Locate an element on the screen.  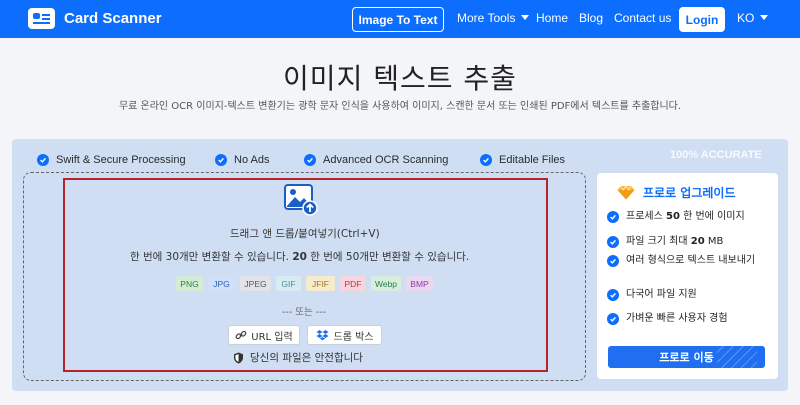
language-selector: KO is located at coordinates (753, 18).